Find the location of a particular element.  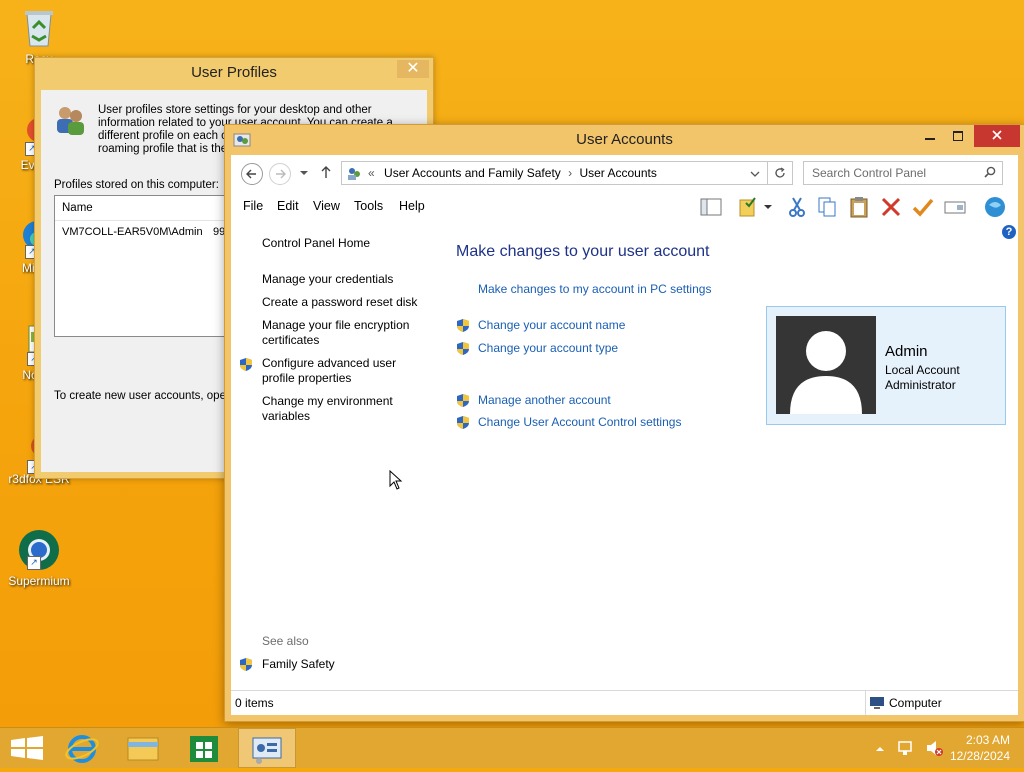

taskbar-internet-explorer is located at coordinates (82, 748).